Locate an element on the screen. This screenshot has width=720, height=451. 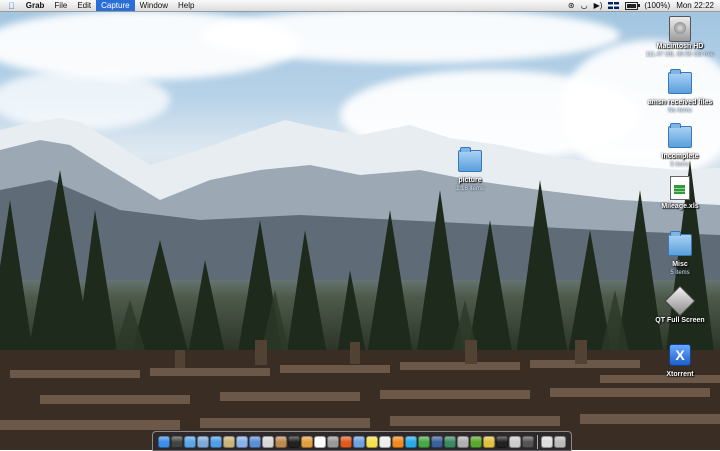
desktop-icon-incomplete: Incomplete 5 items is located at coordinates (680, 146).